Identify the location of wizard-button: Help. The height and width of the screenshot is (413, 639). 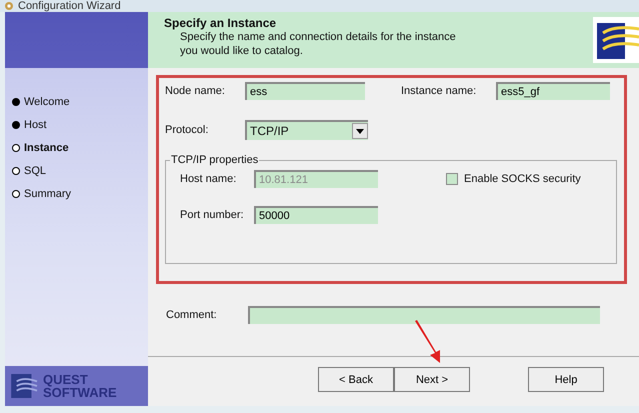
(566, 379).